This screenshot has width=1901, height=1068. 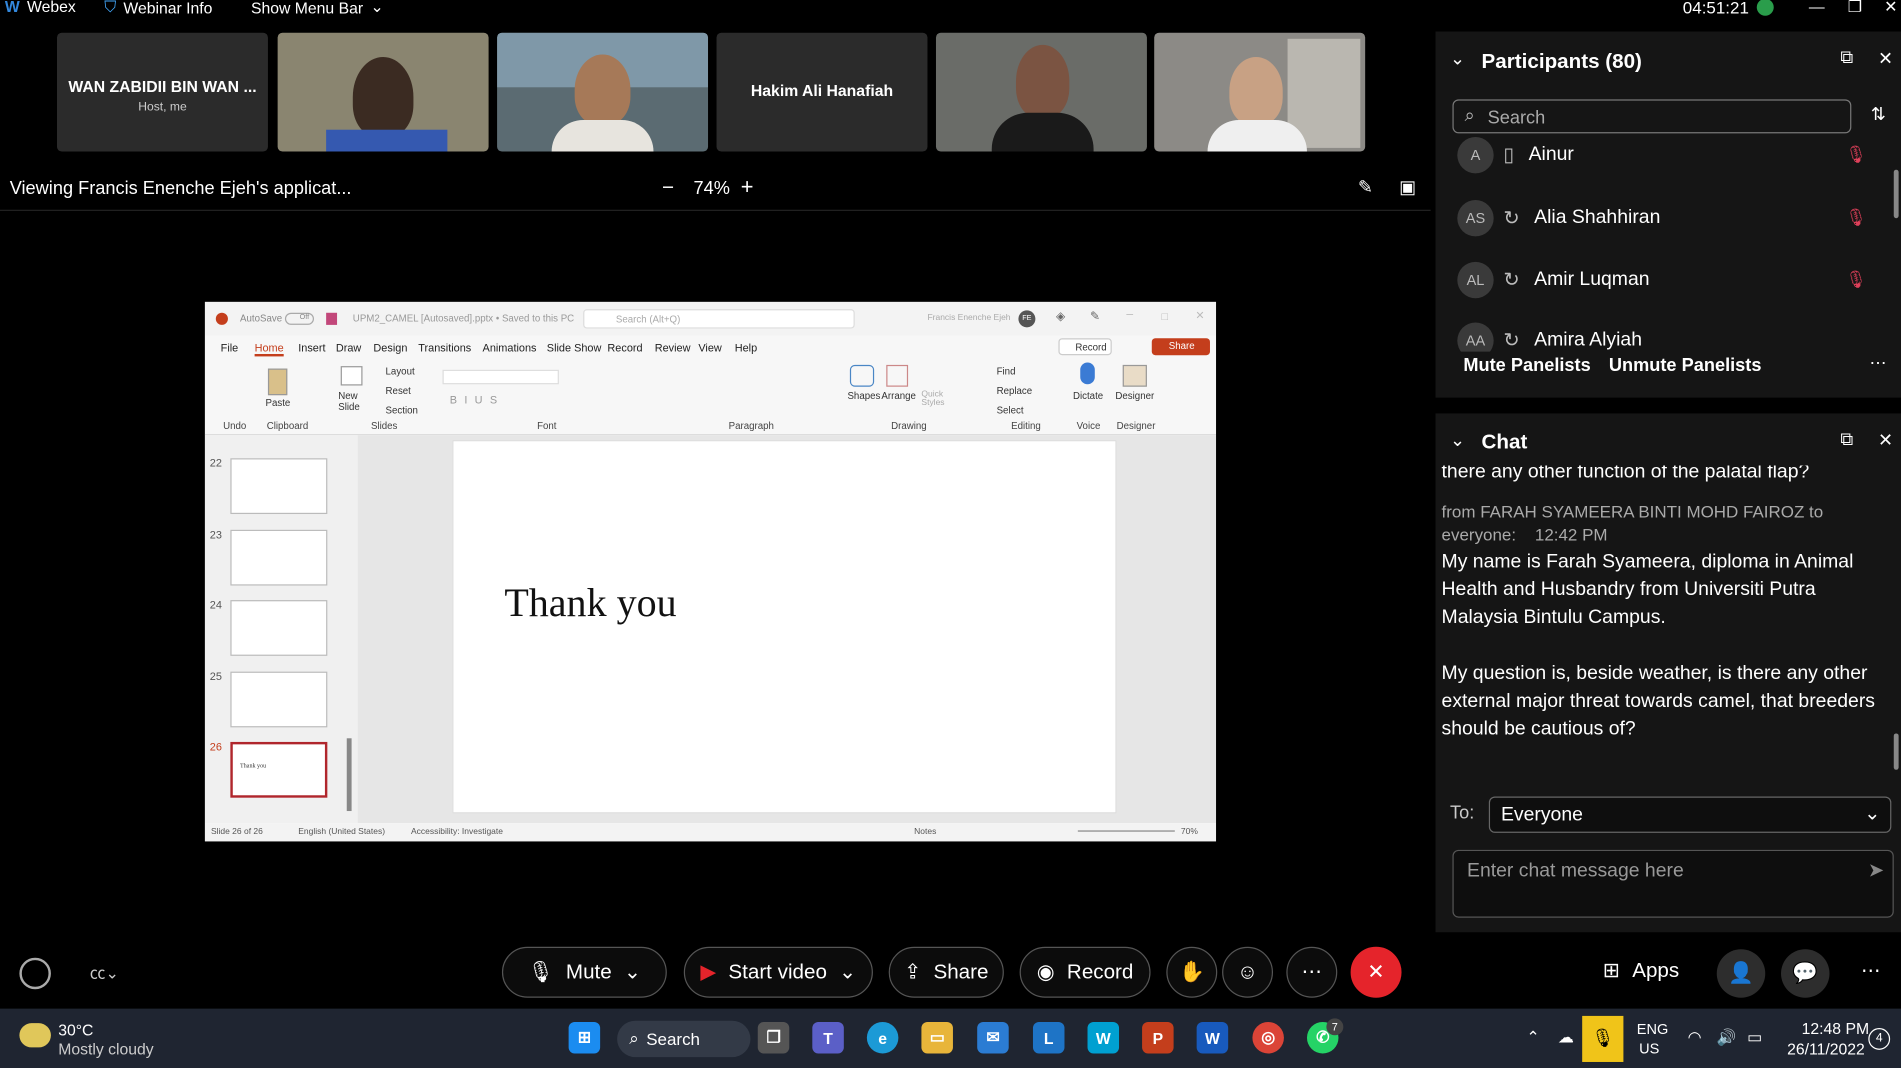 What do you see at coordinates (390, 348) in the screenshot?
I see `tab-design: Design` at bounding box center [390, 348].